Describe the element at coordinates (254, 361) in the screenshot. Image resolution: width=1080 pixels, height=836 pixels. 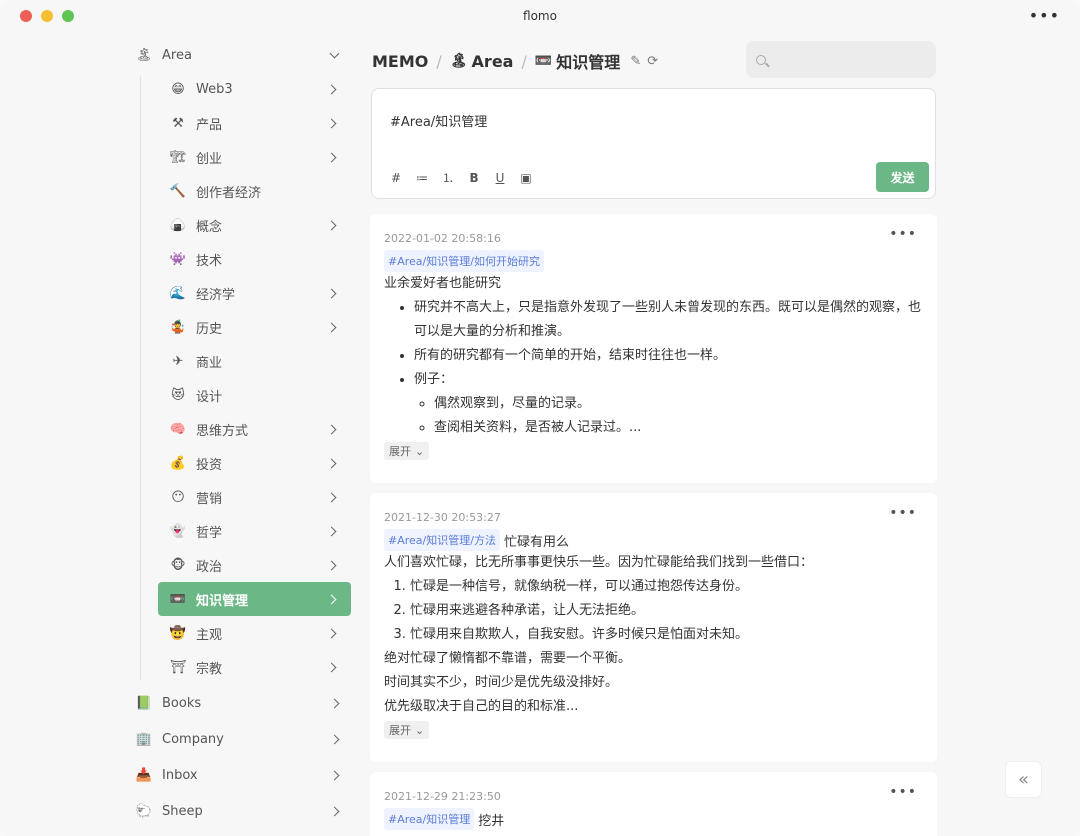
I see `sidebar-subitem: ✈ 商业` at that location.